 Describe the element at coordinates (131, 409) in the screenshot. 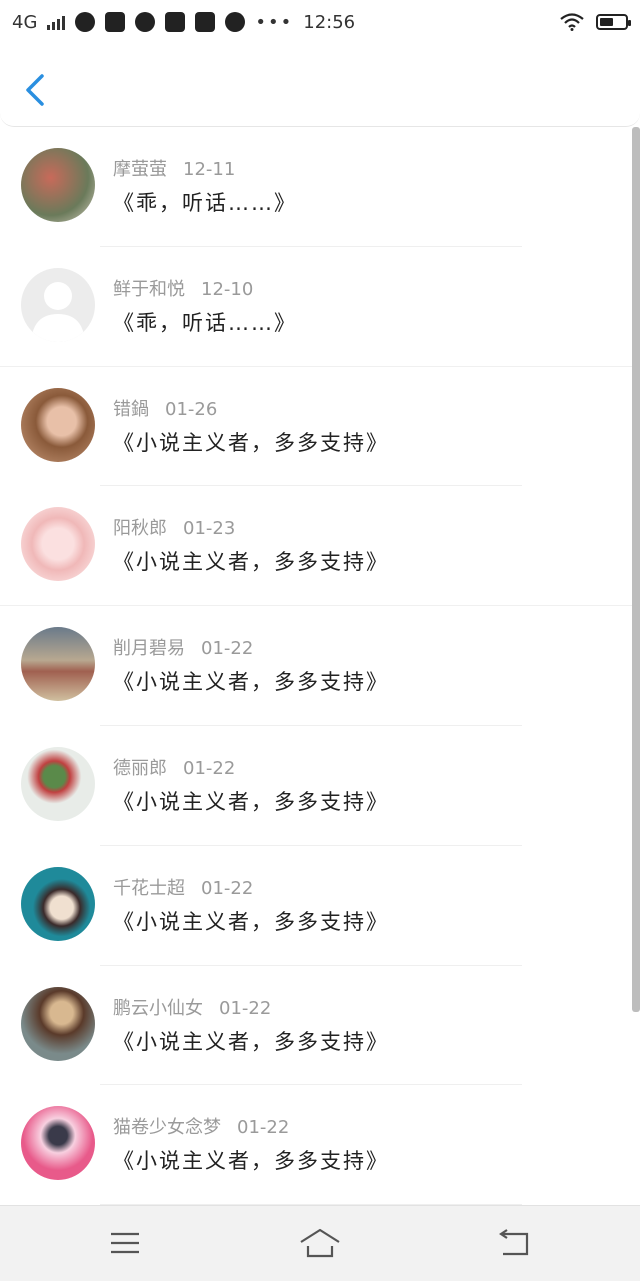

I see `user-name: 错鍋` at that location.